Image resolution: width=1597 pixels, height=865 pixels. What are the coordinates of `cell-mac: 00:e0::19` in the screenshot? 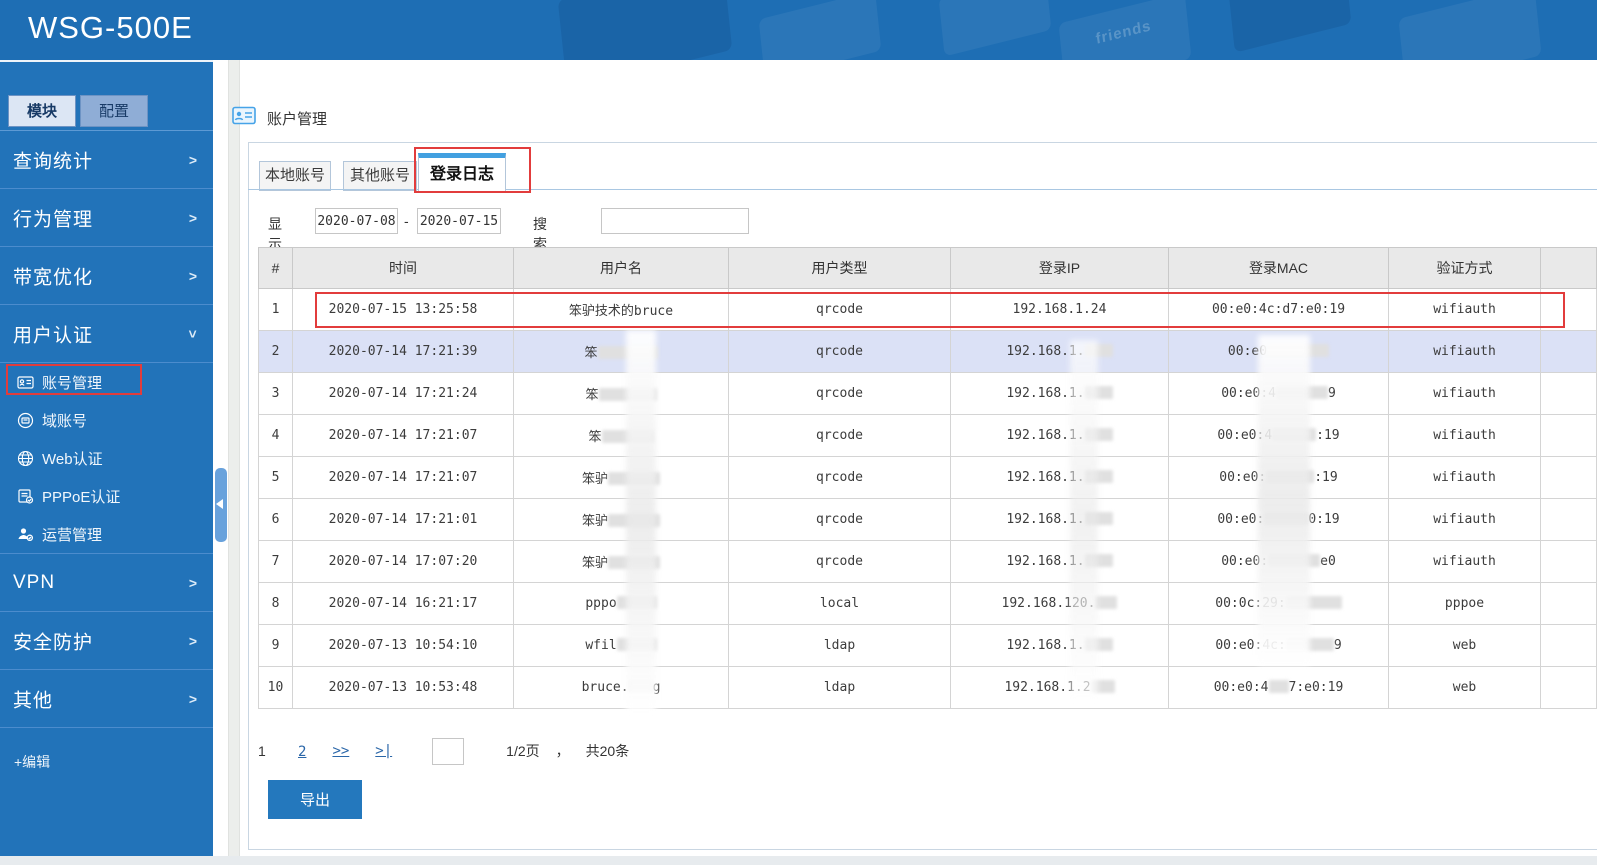 It's located at (1278, 477).